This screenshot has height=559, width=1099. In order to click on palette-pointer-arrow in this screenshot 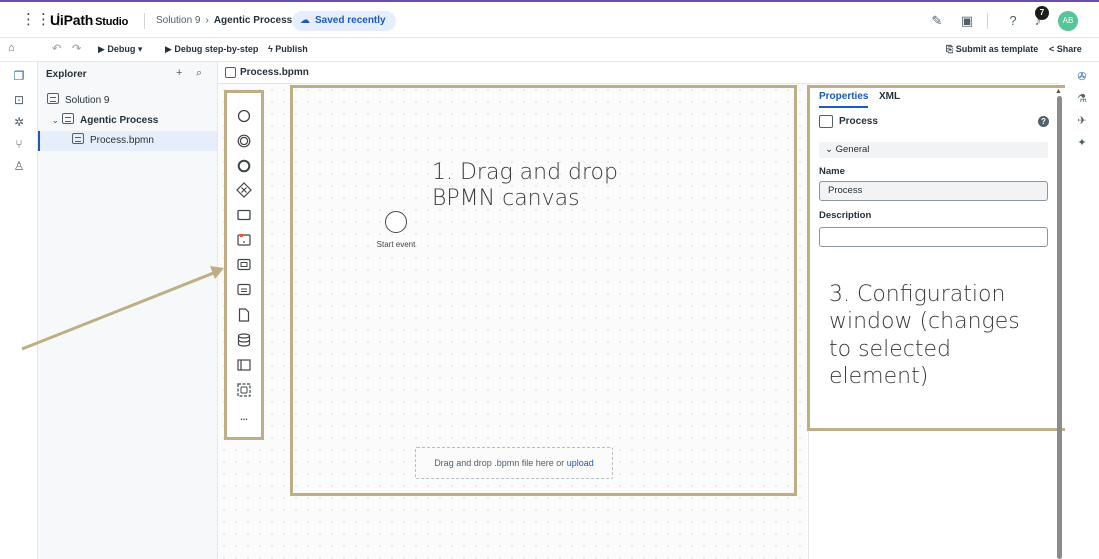, I will do `click(122, 308)`.